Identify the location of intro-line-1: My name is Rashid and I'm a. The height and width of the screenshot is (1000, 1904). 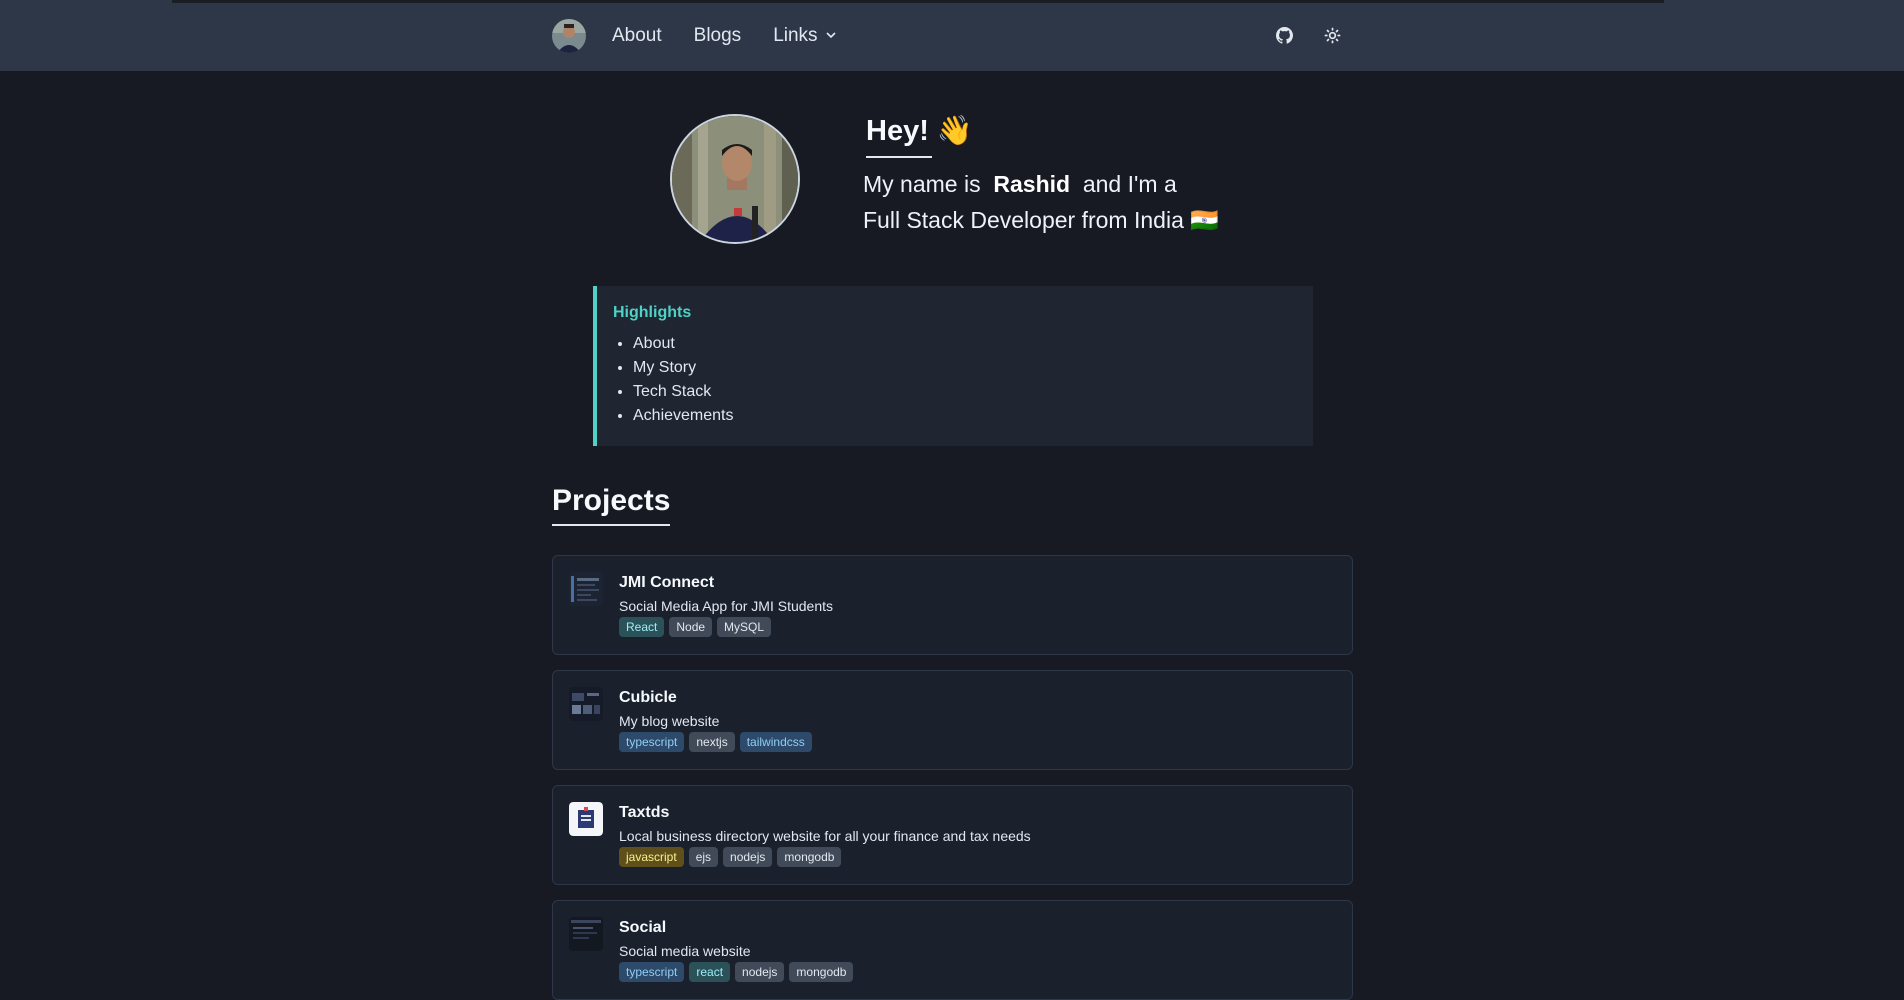
(1020, 184).